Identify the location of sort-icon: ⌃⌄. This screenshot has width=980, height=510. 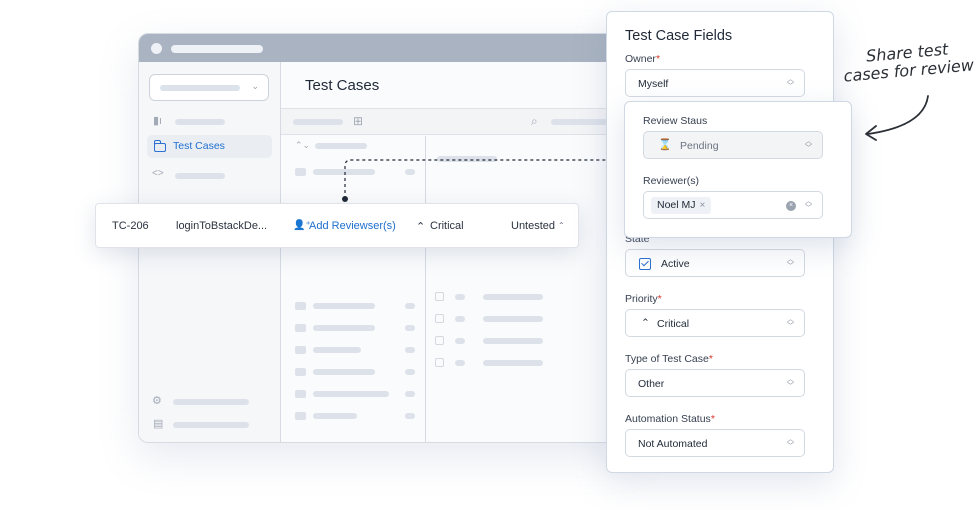
(302, 145).